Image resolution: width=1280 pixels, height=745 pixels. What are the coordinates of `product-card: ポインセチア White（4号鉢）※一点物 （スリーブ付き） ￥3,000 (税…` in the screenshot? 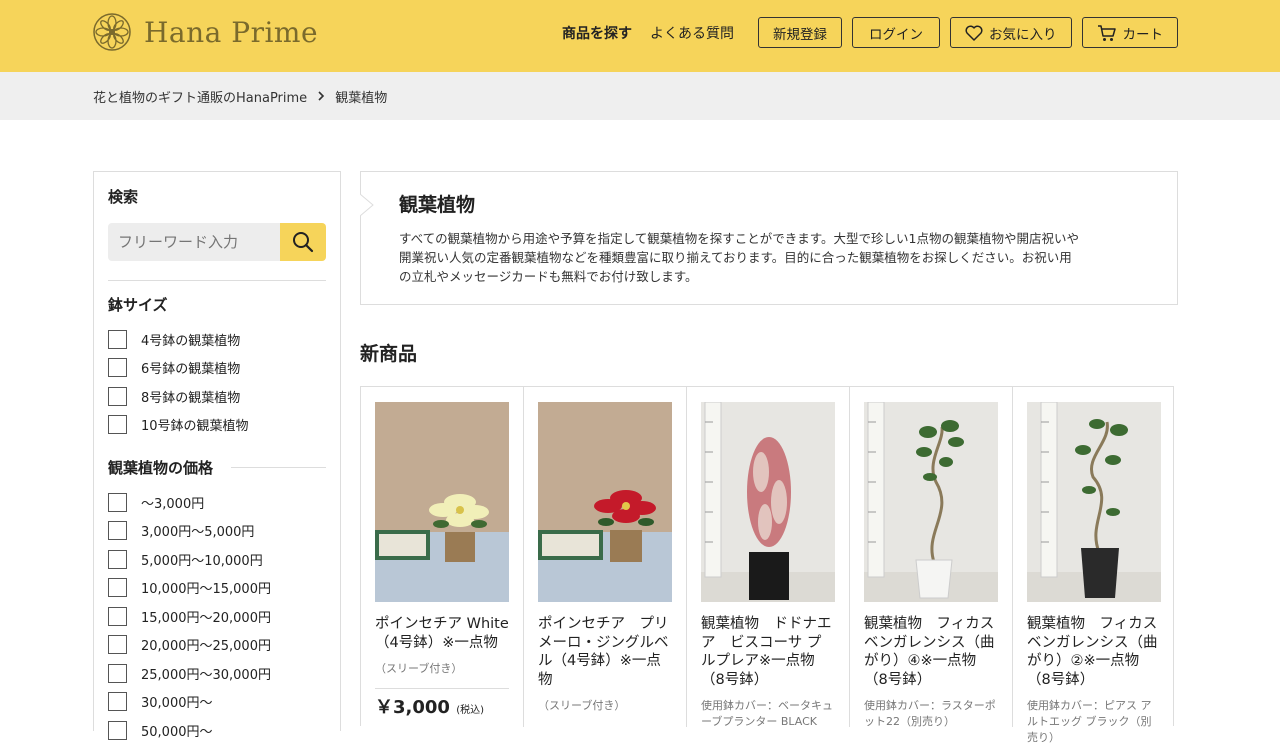 It's located at (442, 557).